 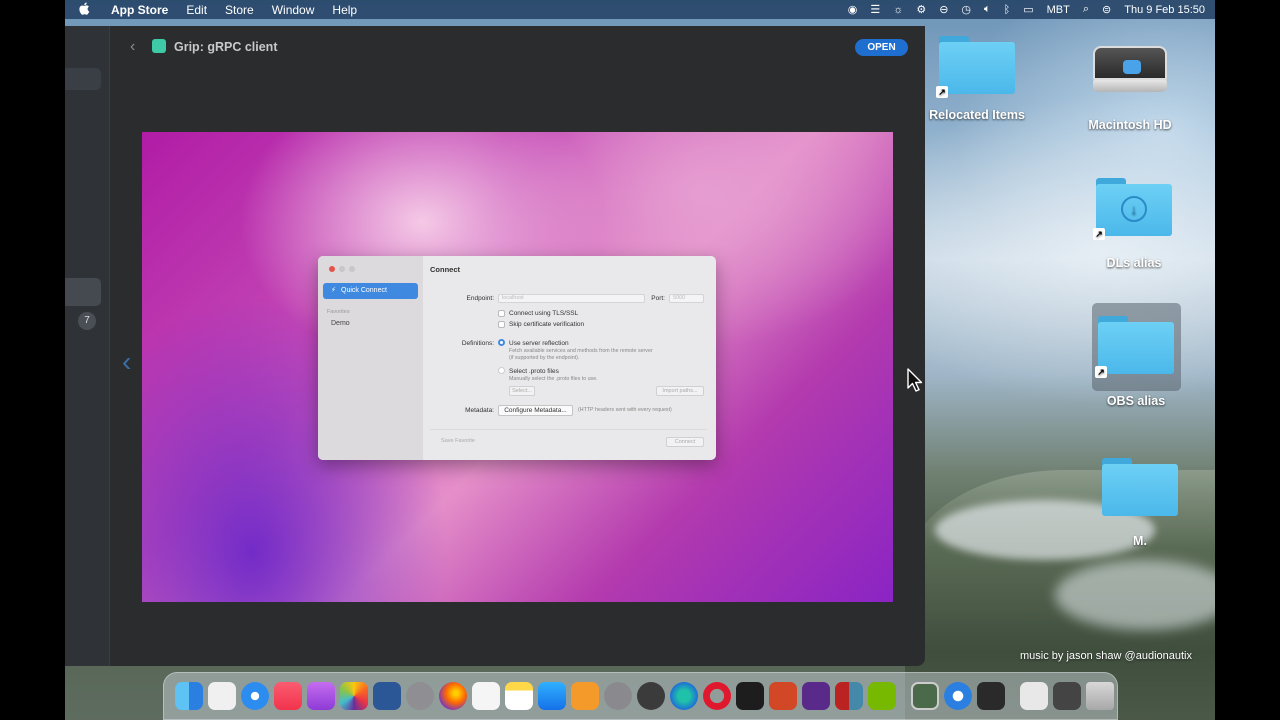 I want to click on desktop-icon-label: OBS alias, so click(x=1136, y=401).